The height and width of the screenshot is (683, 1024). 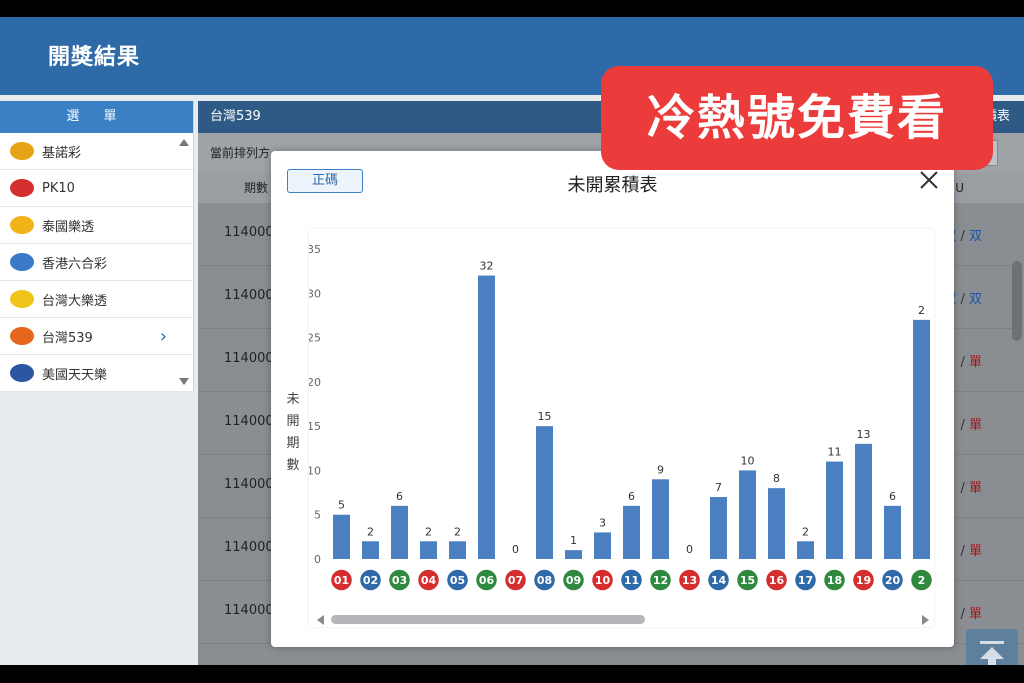 I want to click on dialog-title: 未開累積表, so click(x=612, y=185).